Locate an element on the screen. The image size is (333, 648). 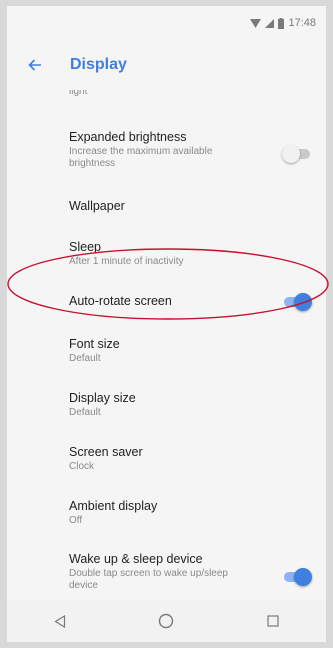
nav-home-button is located at coordinates (166, 621).